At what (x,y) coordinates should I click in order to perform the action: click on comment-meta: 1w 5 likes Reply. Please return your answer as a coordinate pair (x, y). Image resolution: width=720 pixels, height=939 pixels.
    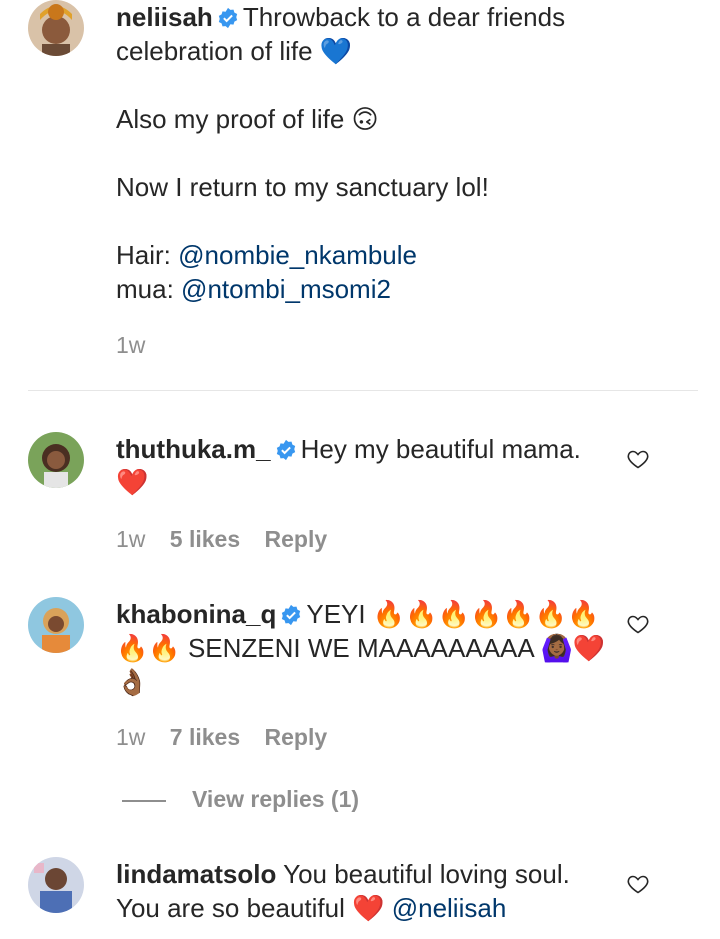
    Looking at the image, I should click on (230, 539).